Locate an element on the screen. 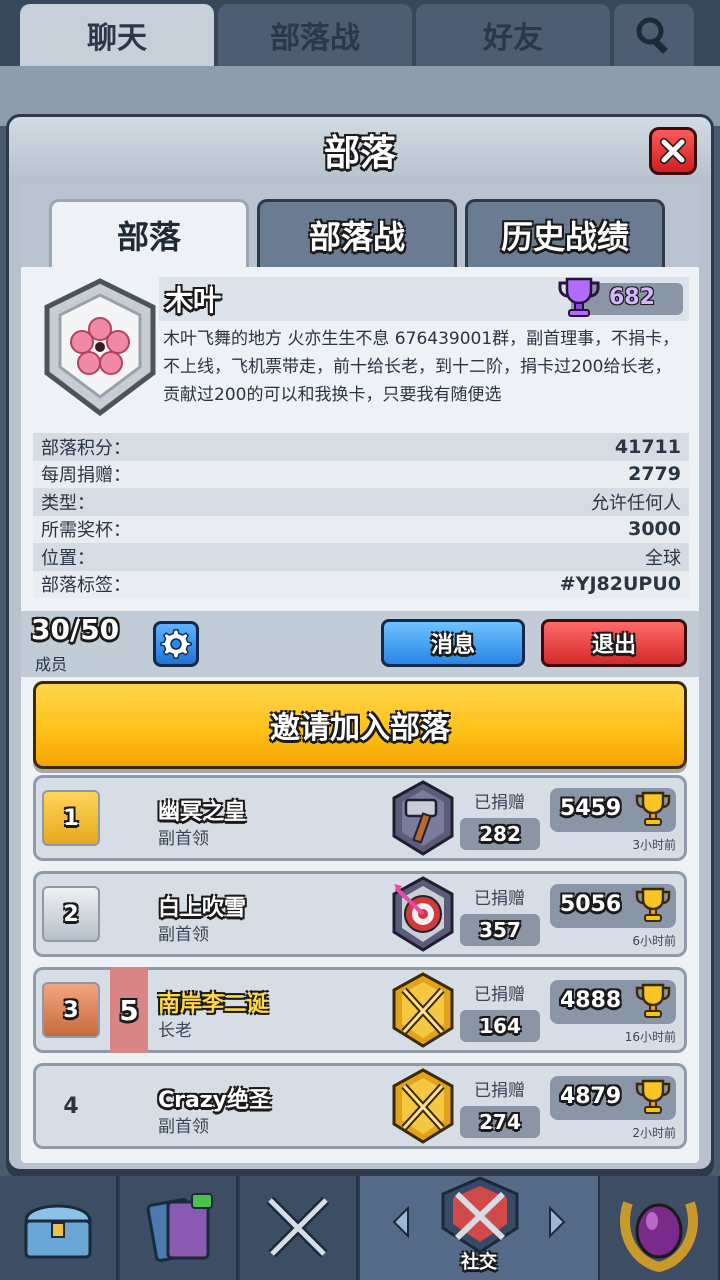 Image resolution: width=720 pixels, height=1280 pixels. donated-count: 282 is located at coordinates (500, 834).